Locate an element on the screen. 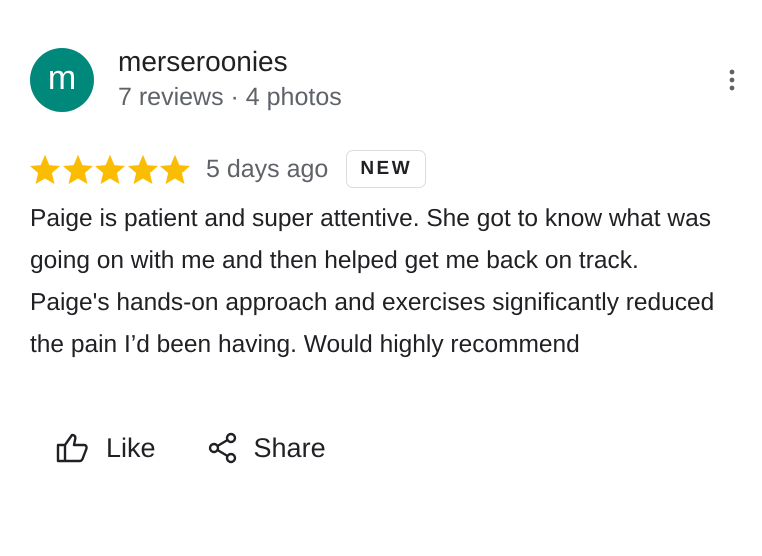  new-badge: NEW is located at coordinates (386, 169).